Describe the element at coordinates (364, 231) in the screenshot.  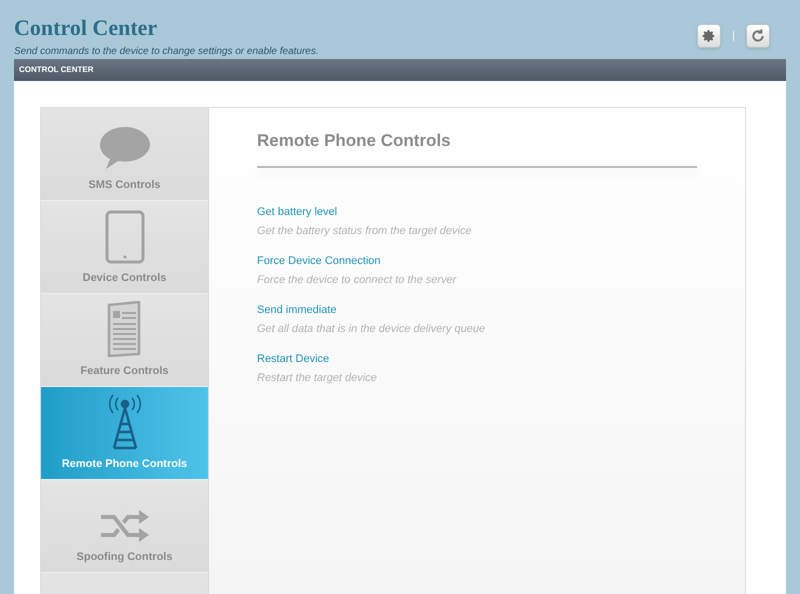
I see `action-description: Get the battery status from the target device` at that location.